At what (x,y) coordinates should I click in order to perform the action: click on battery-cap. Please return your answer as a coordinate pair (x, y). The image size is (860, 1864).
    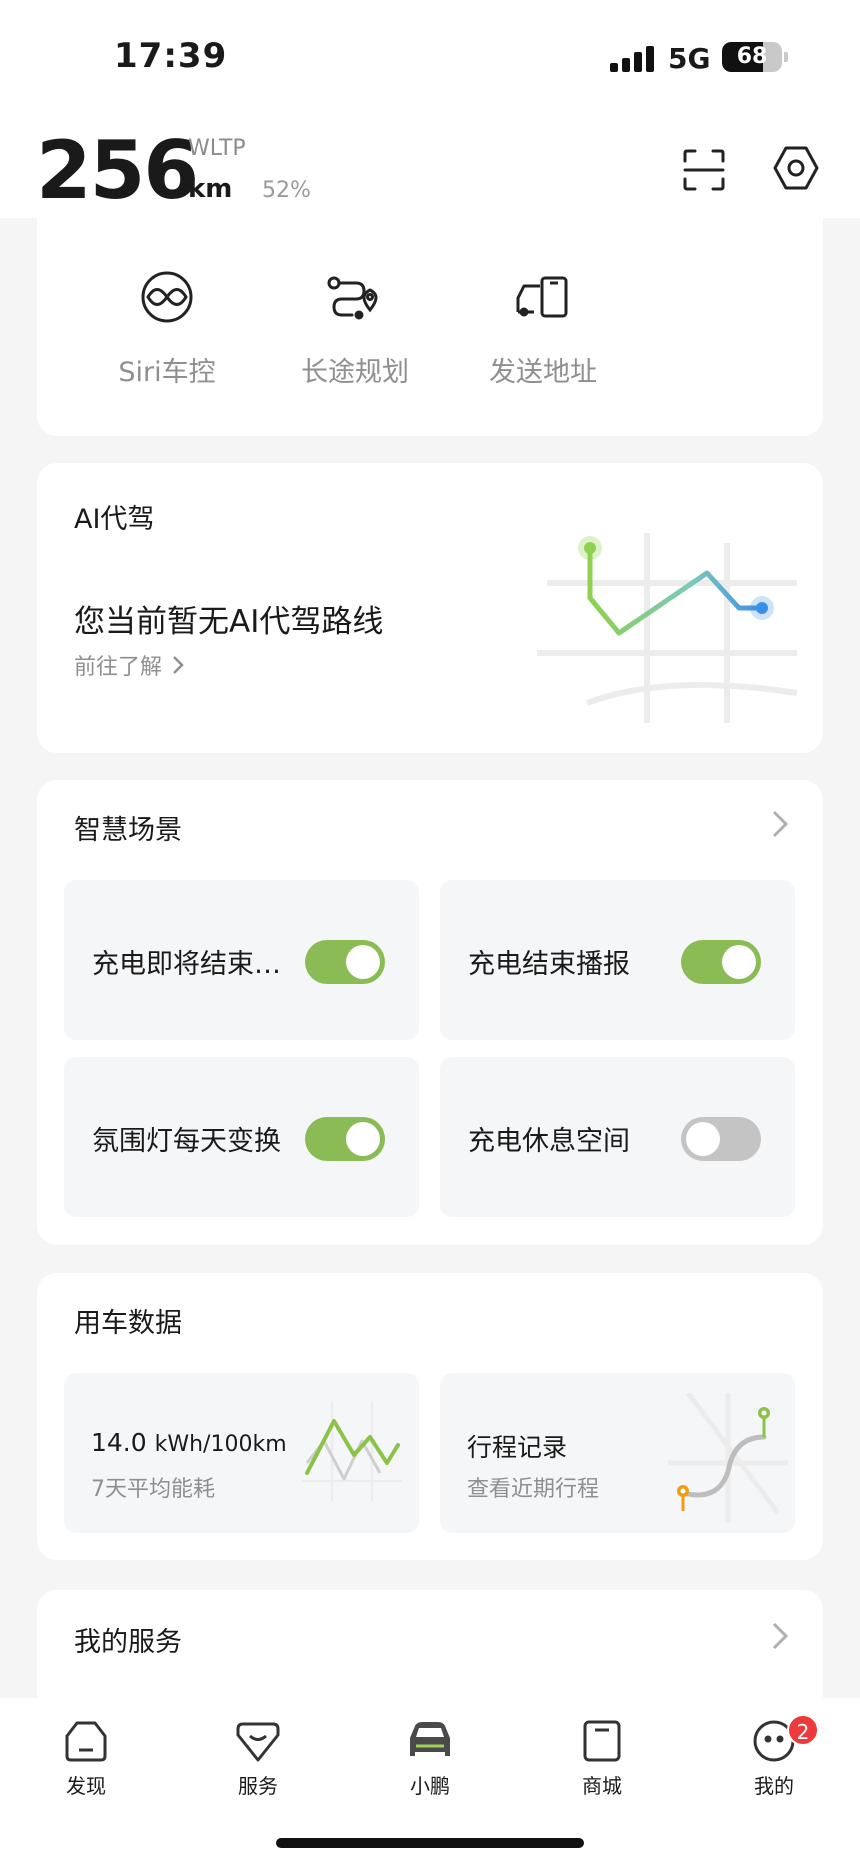
    Looking at the image, I should click on (786, 57).